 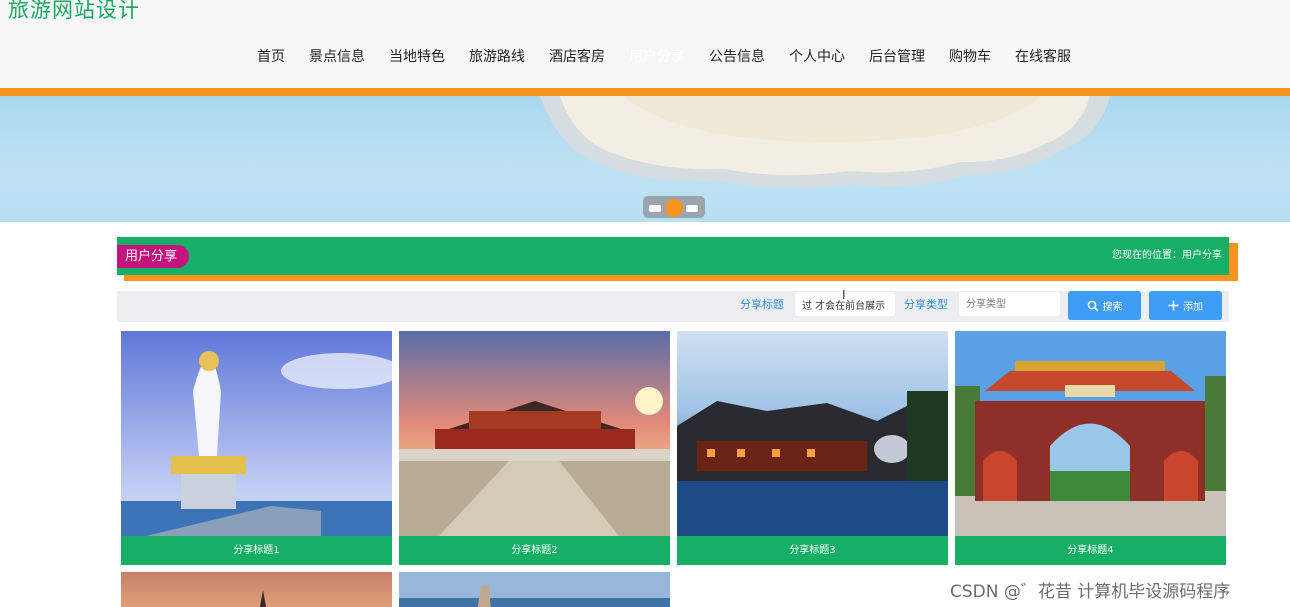 What do you see at coordinates (417, 57) in the screenshot?
I see `nav-local-specialties: 当地特色` at bounding box center [417, 57].